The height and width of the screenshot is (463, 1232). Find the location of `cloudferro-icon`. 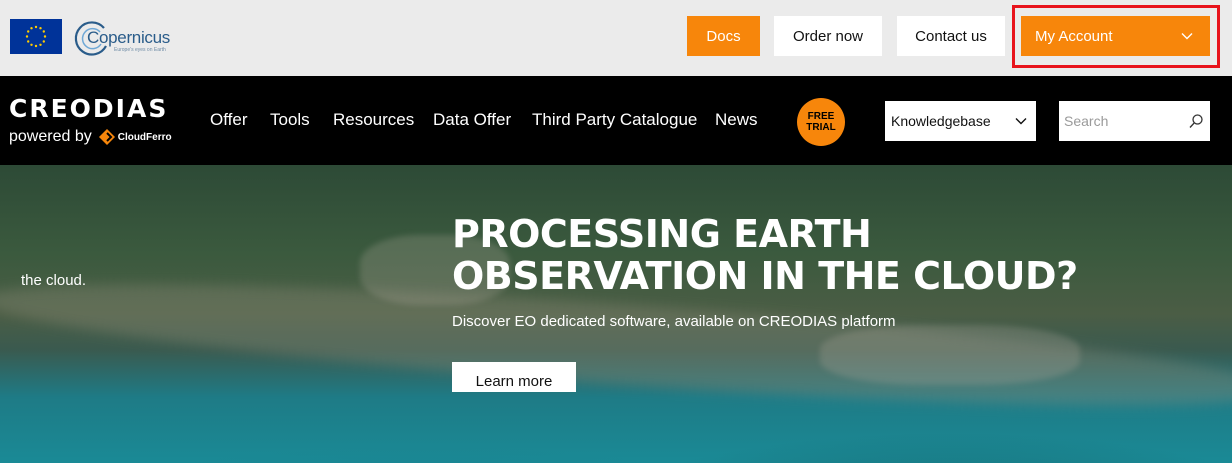

cloudferro-icon is located at coordinates (106, 137).